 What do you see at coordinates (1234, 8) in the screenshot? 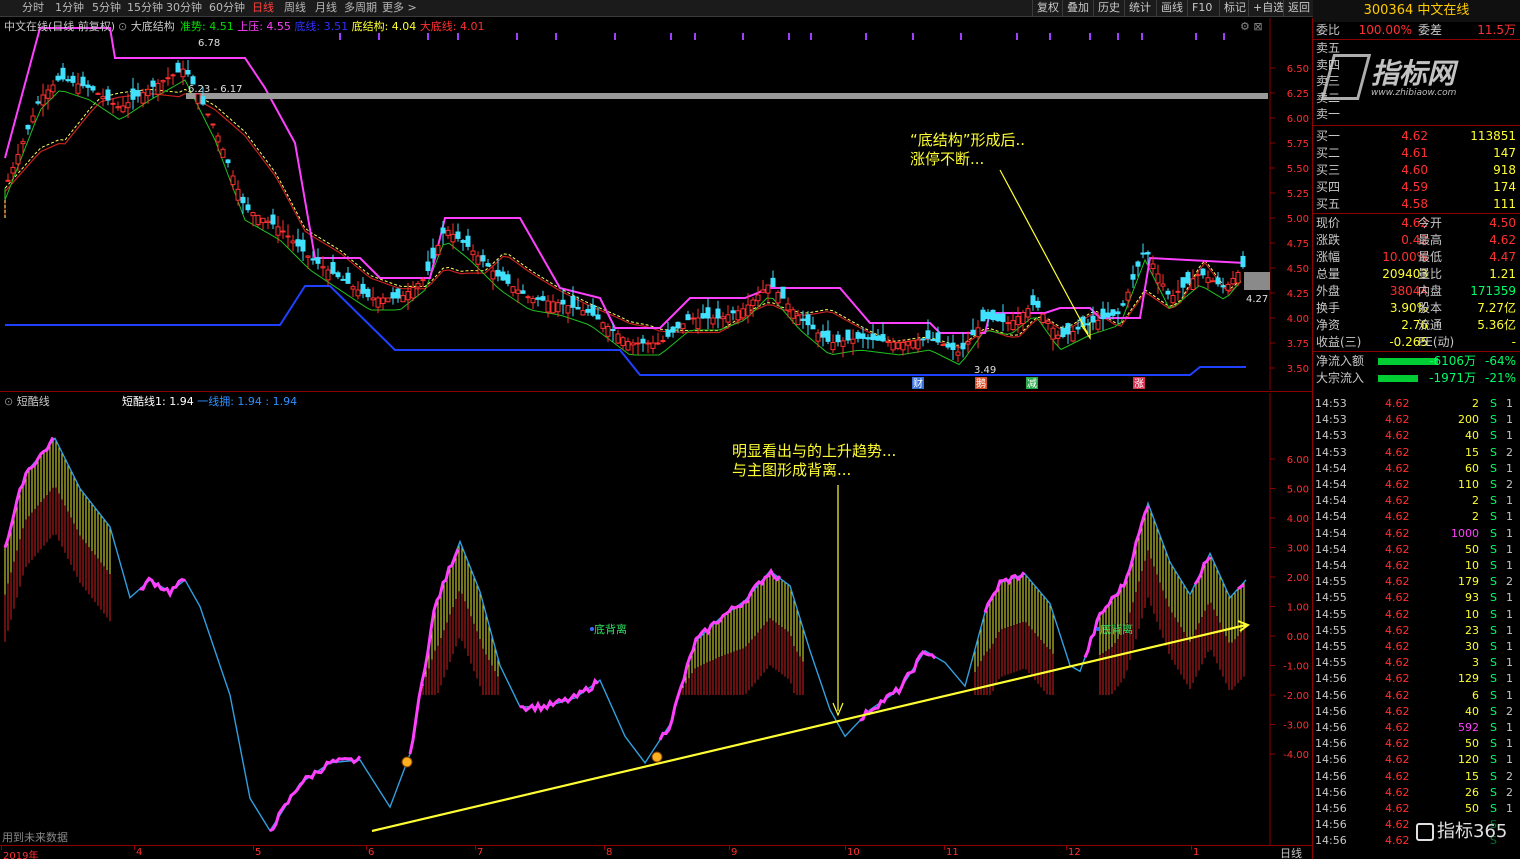
I see `toolbar-button-6: 标记` at bounding box center [1234, 8].